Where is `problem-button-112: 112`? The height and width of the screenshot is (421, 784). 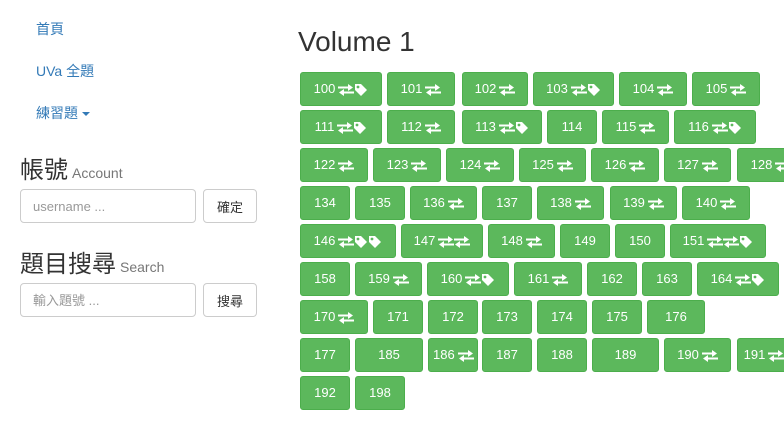 problem-button-112: 112 is located at coordinates (421, 127).